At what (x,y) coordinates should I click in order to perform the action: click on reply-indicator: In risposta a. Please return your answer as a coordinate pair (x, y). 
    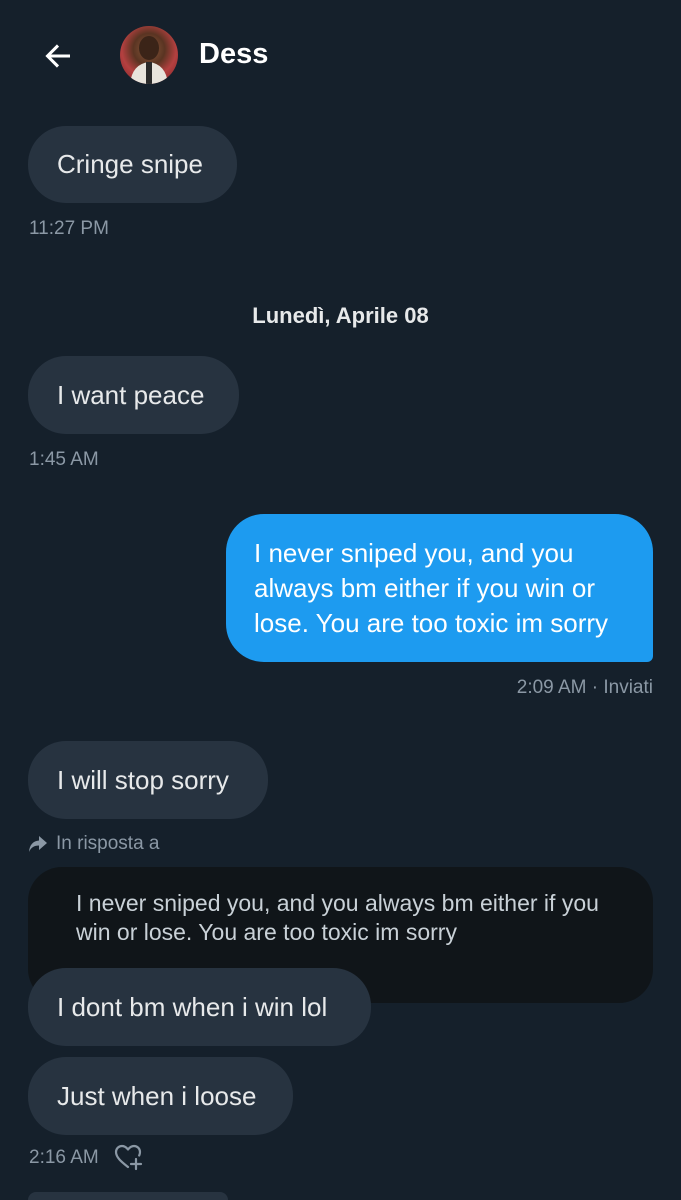
    Looking at the image, I should click on (94, 844).